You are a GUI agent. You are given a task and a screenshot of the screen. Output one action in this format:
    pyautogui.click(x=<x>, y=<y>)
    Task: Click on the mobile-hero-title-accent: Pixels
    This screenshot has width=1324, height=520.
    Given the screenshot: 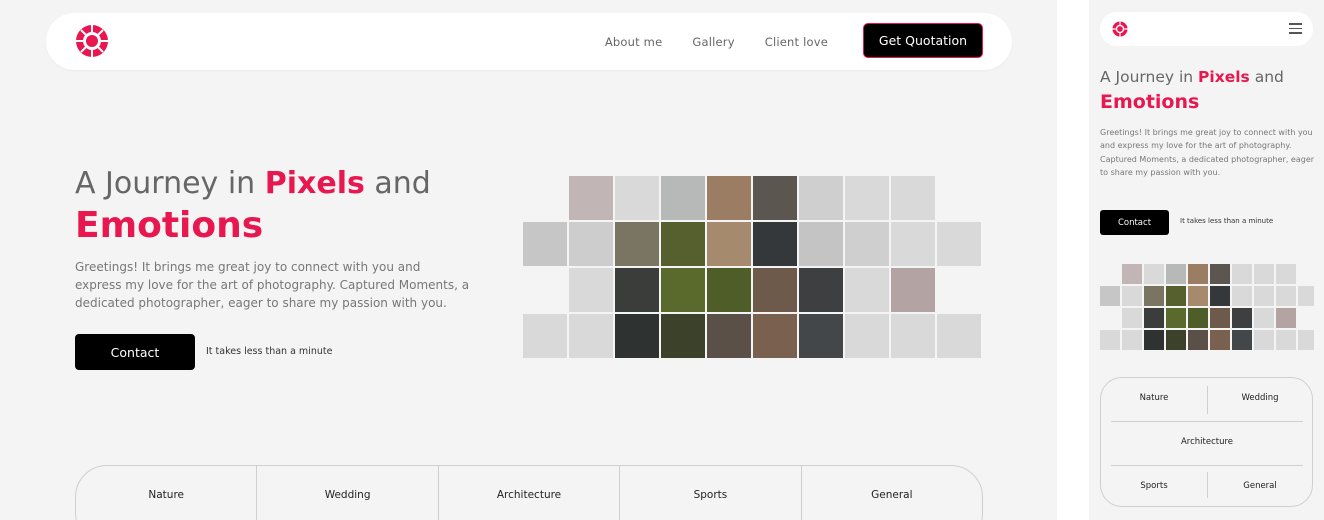 What is the action you would take?
    pyautogui.click(x=1224, y=77)
    